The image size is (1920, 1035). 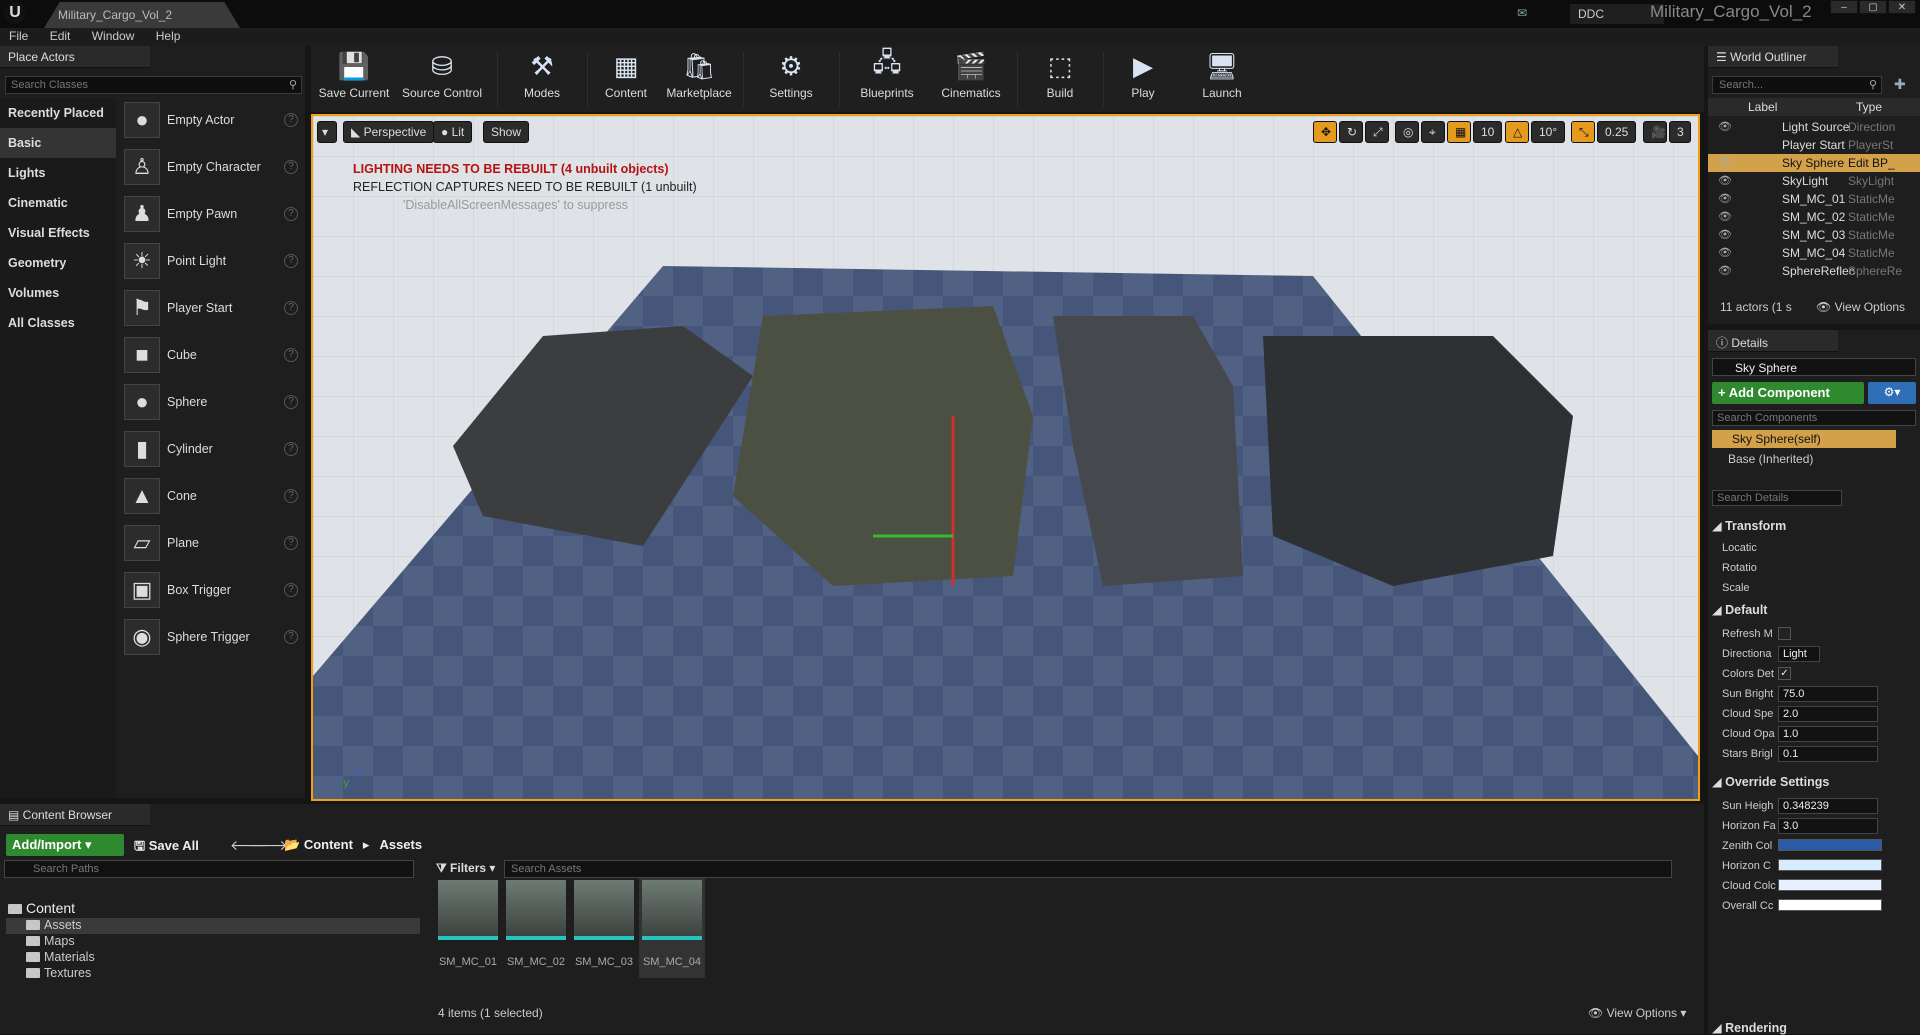 What do you see at coordinates (168, 36) in the screenshot?
I see `menu-help: Help` at bounding box center [168, 36].